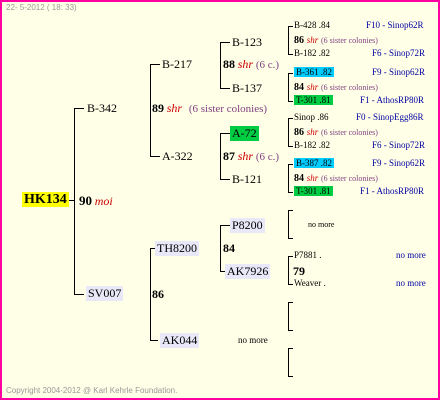 This screenshot has width=440, height=400. I want to click on gen4-id: B-361, so click(307, 72).